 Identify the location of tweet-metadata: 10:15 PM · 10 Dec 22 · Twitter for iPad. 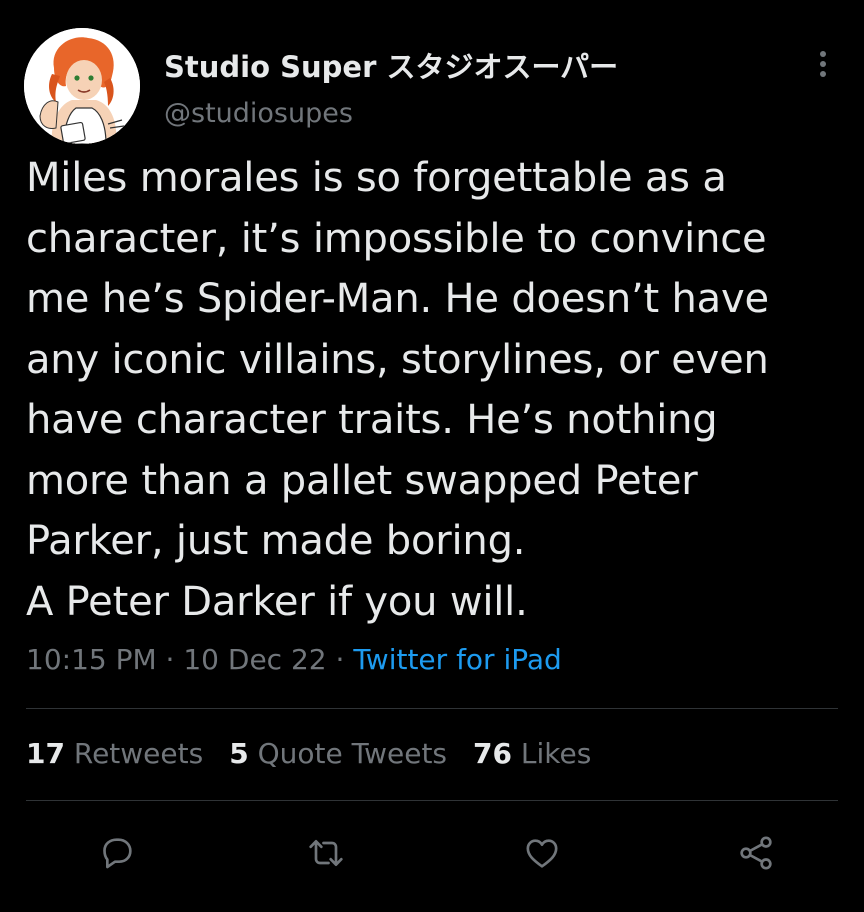
(294, 659).